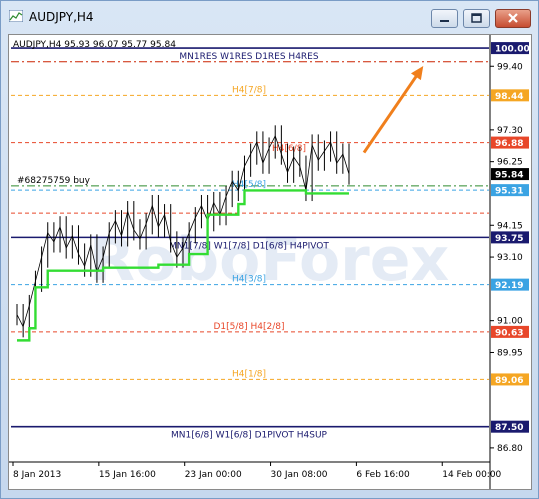  Describe the element at coordinates (94, 45) in the screenshot. I see `chart-header: AUDJPY,H4 95.93 96.07 95.77 95.84` at that location.